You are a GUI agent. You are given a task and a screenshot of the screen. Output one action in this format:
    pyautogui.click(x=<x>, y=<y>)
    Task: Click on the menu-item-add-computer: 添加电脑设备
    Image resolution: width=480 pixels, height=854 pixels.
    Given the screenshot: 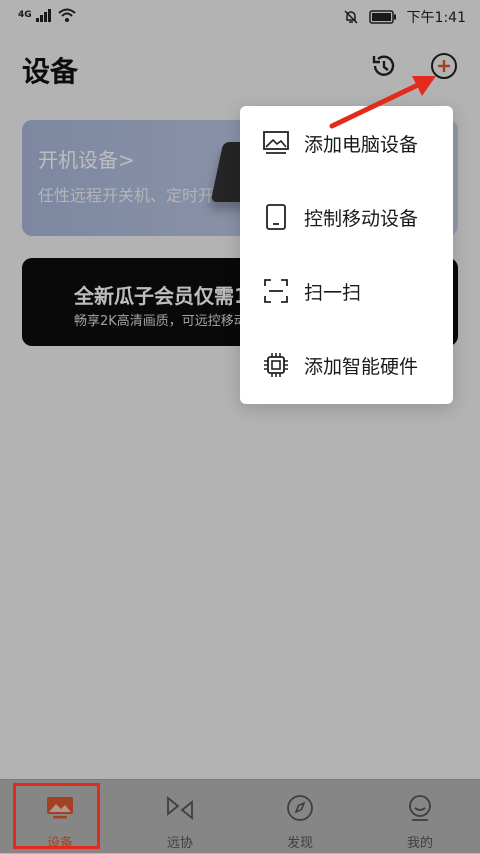 What is the action you would take?
    pyautogui.click(x=346, y=143)
    